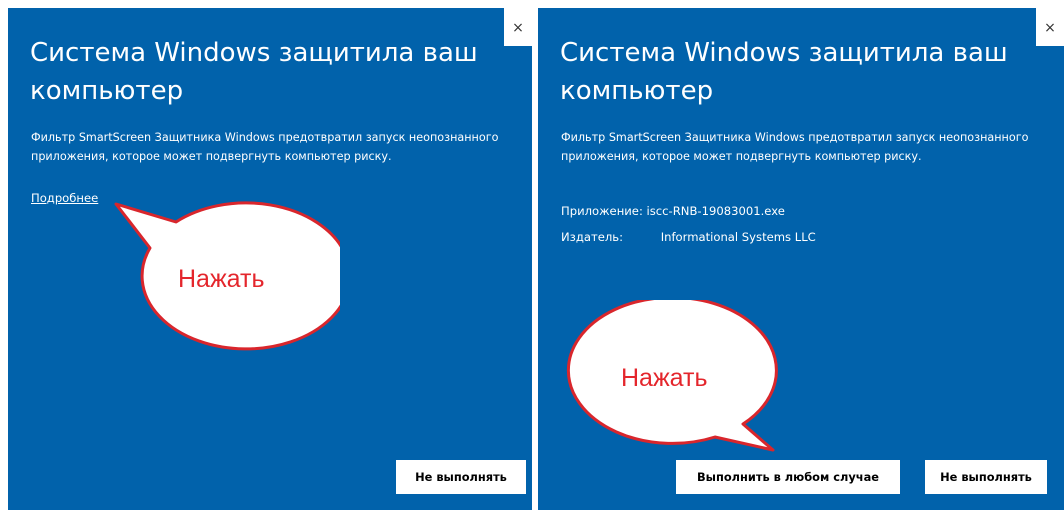  Describe the element at coordinates (592, 237) in the screenshot. I see `publisher-label: Издатель:` at that location.